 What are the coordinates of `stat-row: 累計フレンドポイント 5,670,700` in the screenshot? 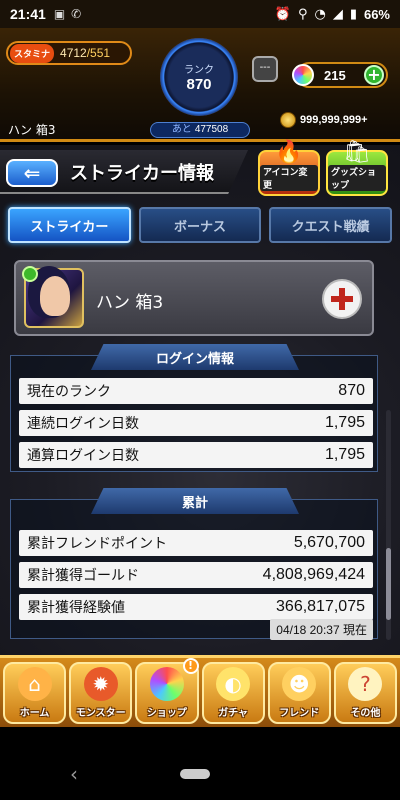 It's located at (196, 543).